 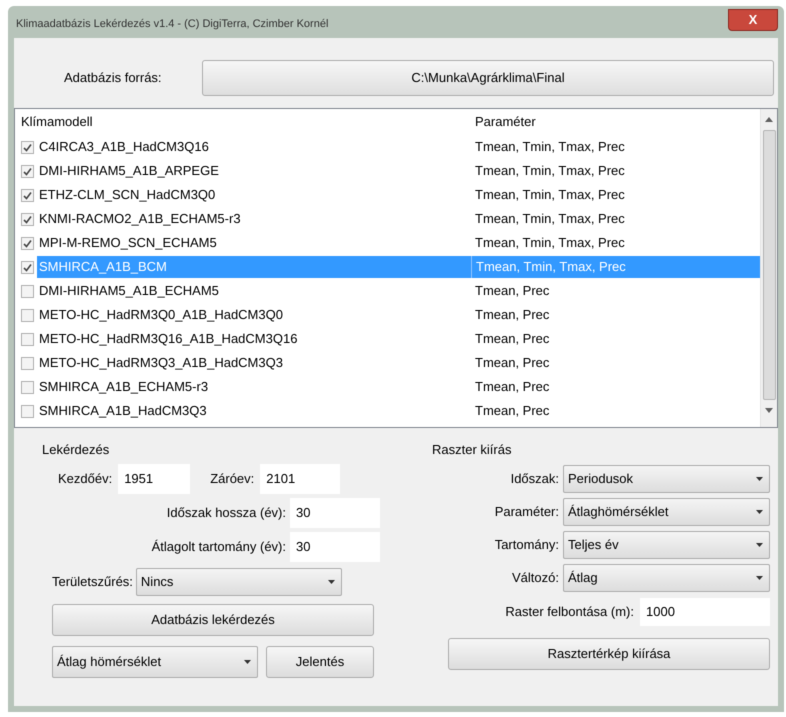 What do you see at coordinates (254, 363) in the screenshot?
I see `model-cell: METO-HC_HadRM3Q3_A1B_HadCM3Q3` at bounding box center [254, 363].